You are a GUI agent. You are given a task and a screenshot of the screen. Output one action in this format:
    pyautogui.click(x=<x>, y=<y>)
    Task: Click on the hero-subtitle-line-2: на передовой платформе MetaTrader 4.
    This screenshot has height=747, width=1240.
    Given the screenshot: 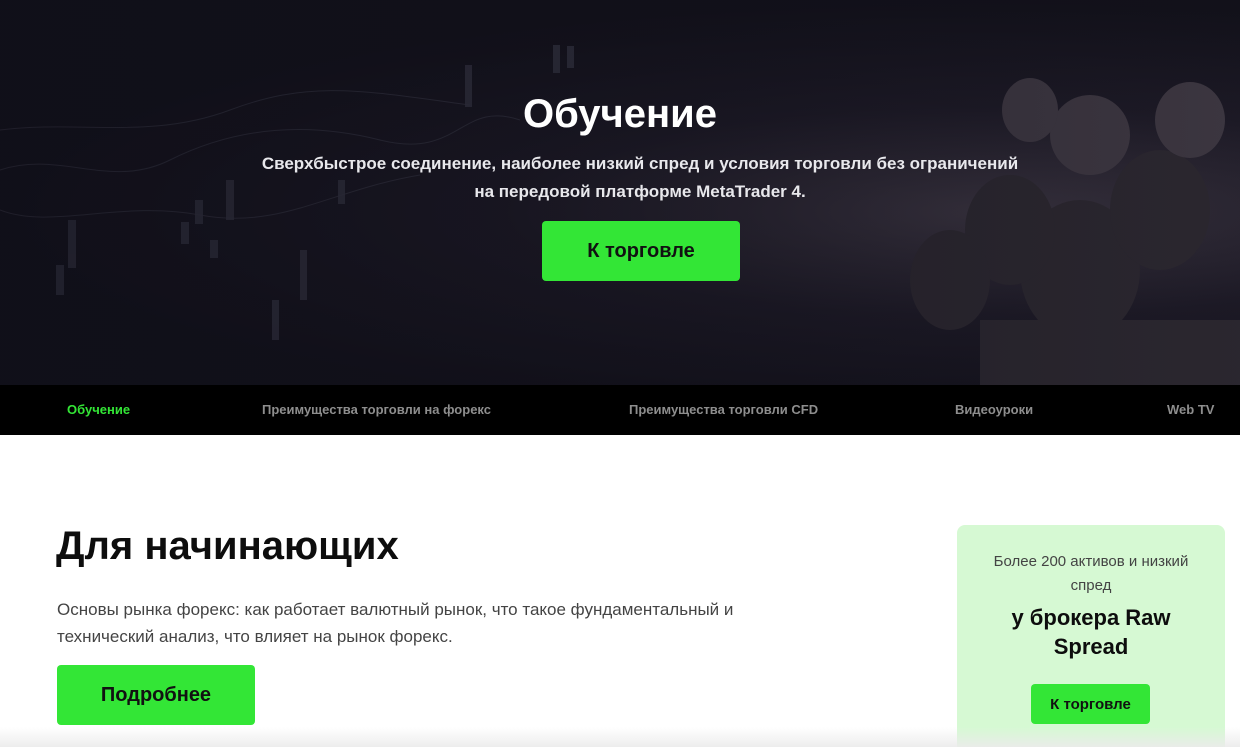 What is the action you would take?
    pyautogui.click(x=640, y=191)
    